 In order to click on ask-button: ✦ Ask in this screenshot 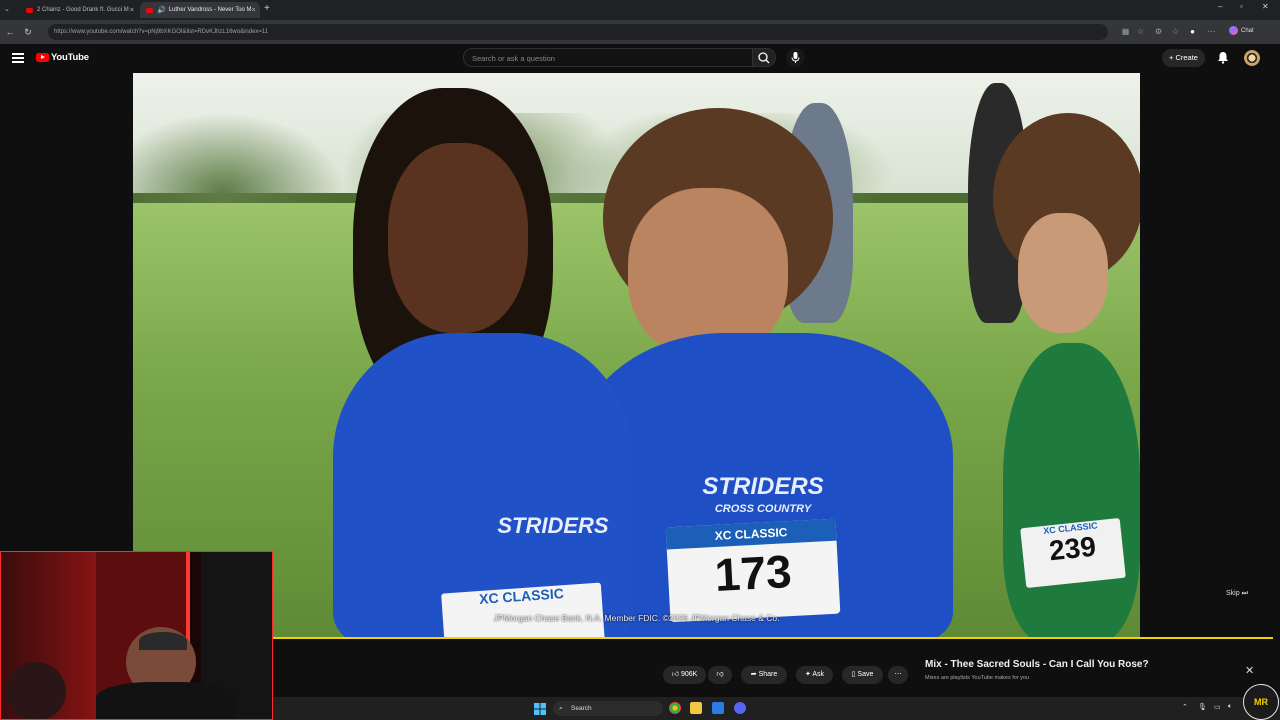, I will do `click(814, 675)`.